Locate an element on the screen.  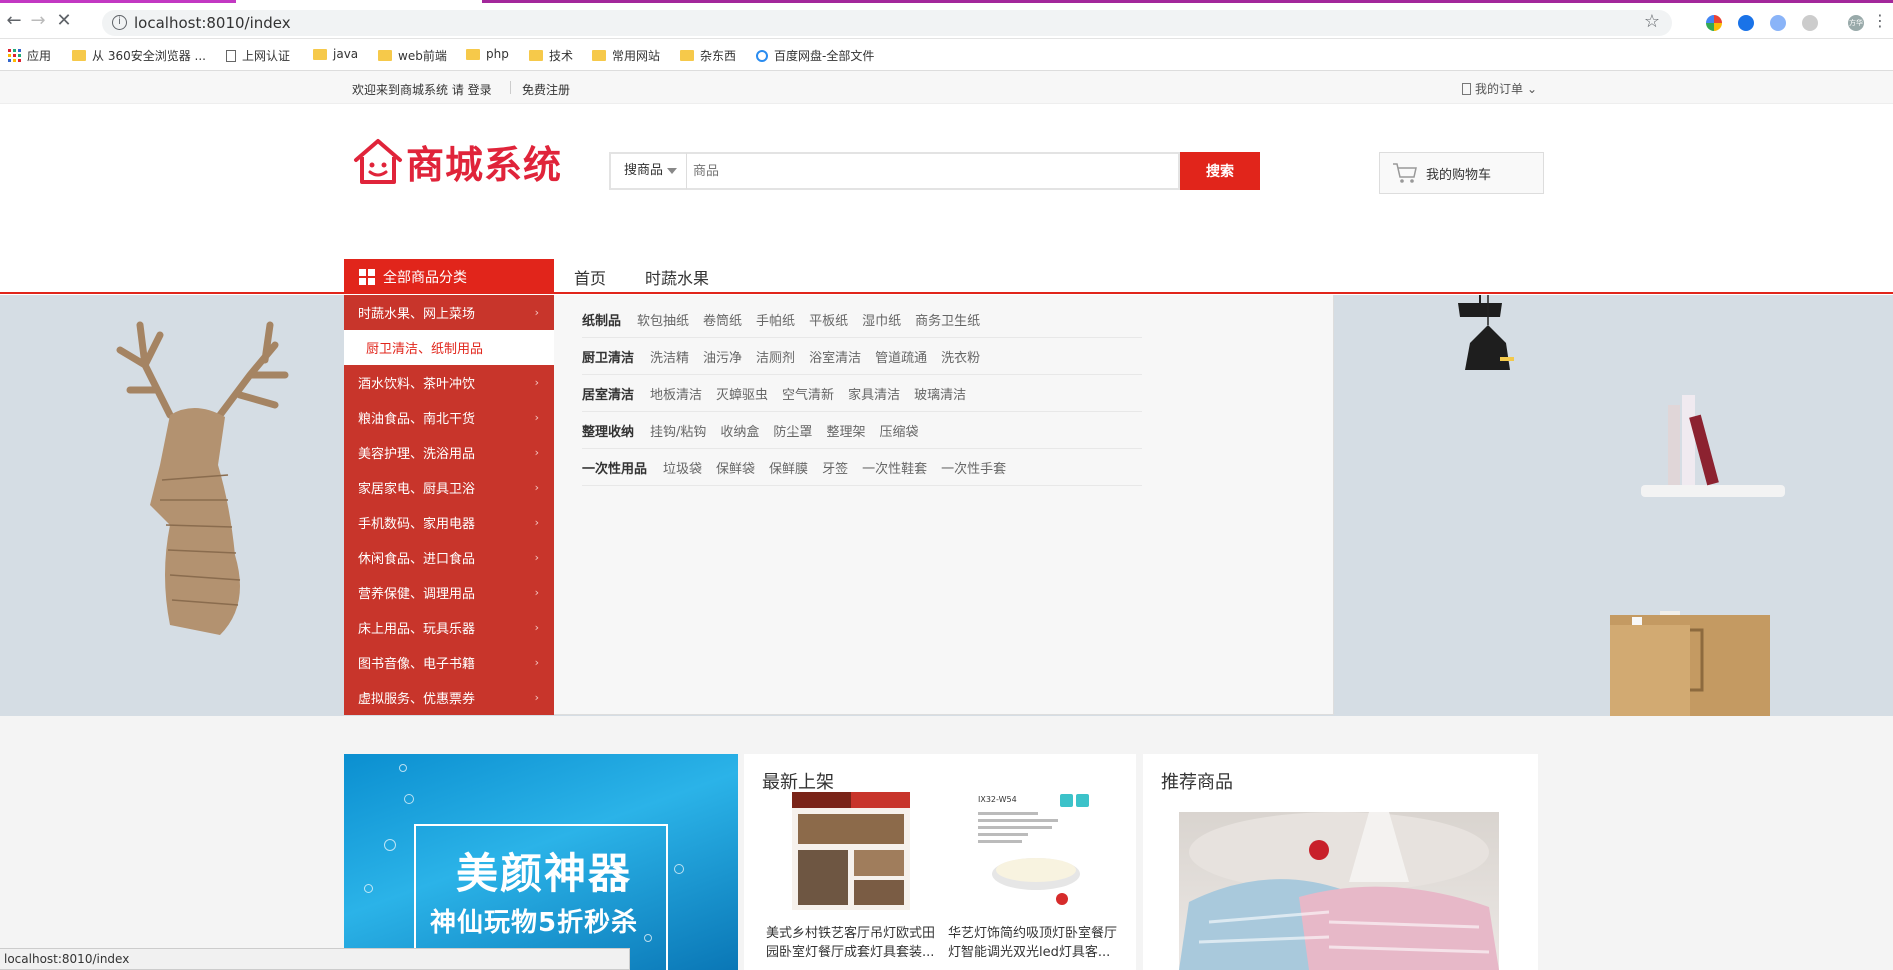
product-image: IX32-W54 is located at coordinates (1033, 851).